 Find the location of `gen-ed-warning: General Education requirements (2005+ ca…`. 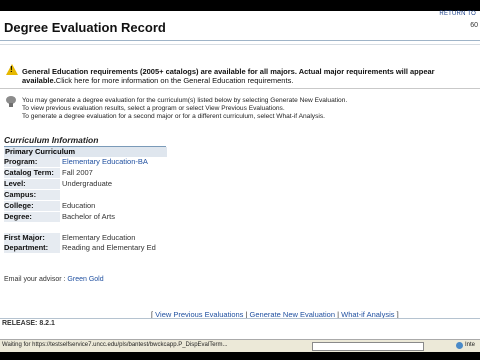

gen-ed-warning: General Education requirements (2005+ ca… is located at coordinates (251, 76).